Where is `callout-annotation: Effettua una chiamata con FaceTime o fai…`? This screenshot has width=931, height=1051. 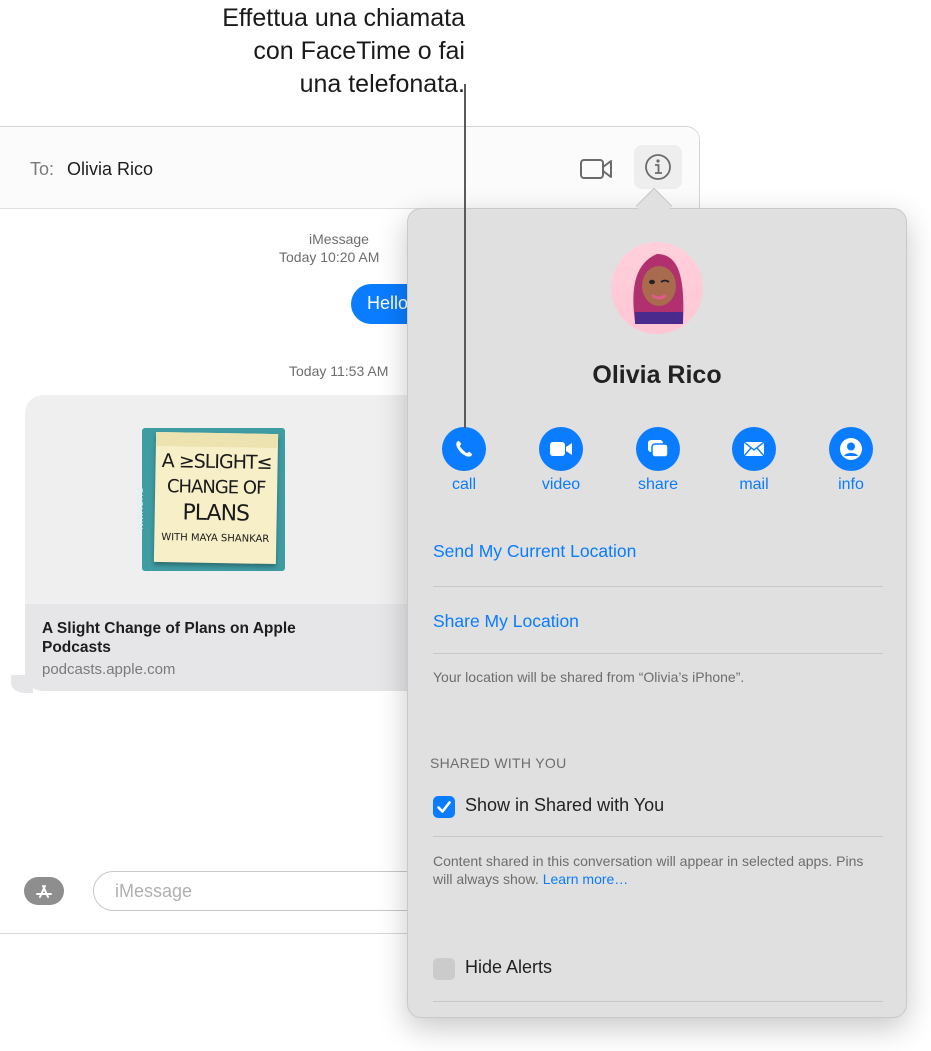
callout-annotation: Effettua una chiamata con FaceTime o fai… is located at coordinates (295, 51).